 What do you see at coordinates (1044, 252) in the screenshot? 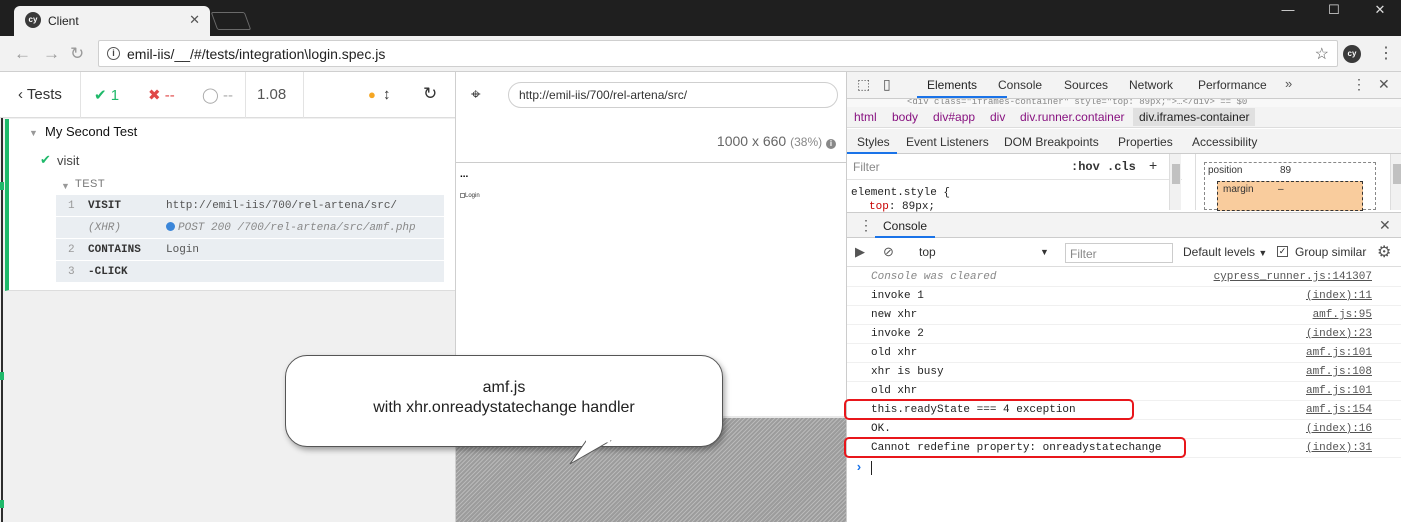
I see `dropdown-arrow-icon: ▼` at bounding box center [1044, 252].